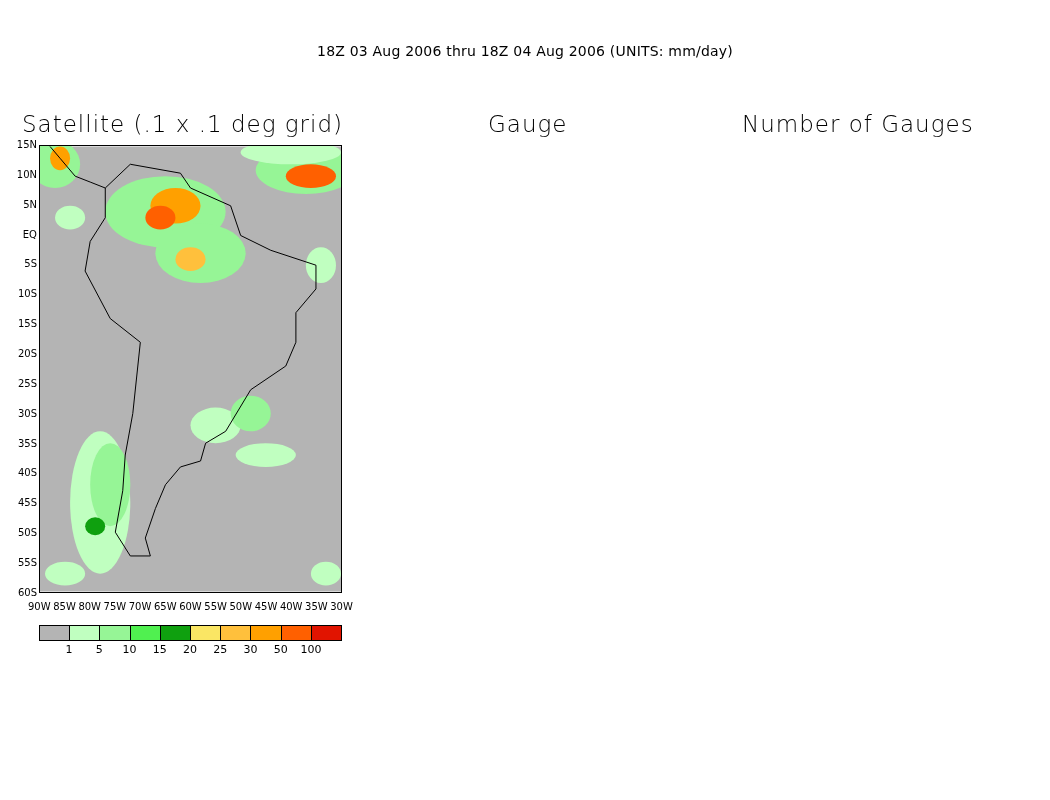 The height and width of the screenshot is (800, 1050). I want to click on longitude-label: 90W, so click(39, 607).